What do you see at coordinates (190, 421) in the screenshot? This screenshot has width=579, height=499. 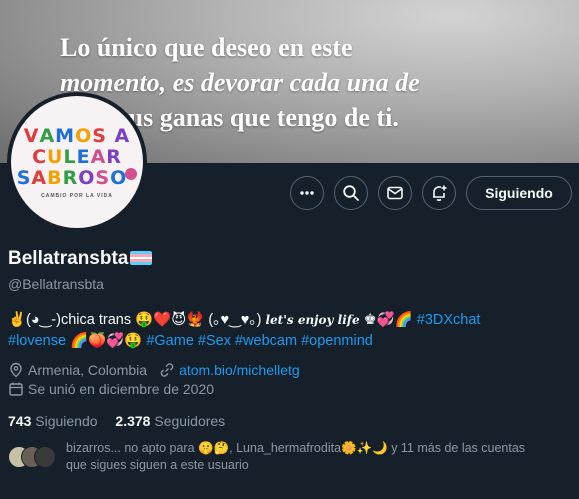 I see `followers-label: Seguidores` at bounding box center [190, 421].